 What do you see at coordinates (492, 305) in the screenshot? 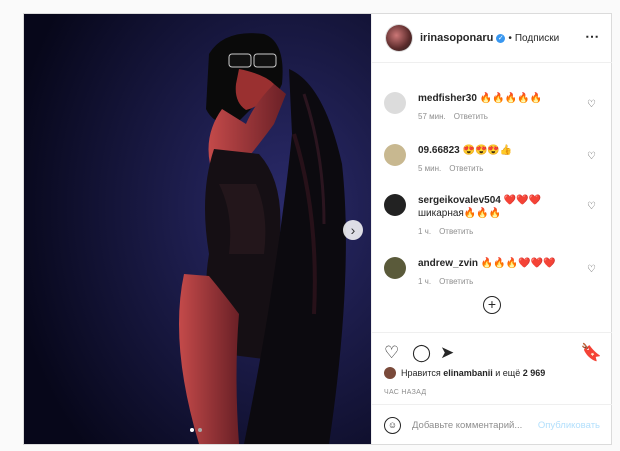
I see `load-more-comments-plus-icon: +` at bounding box center [492, 305].